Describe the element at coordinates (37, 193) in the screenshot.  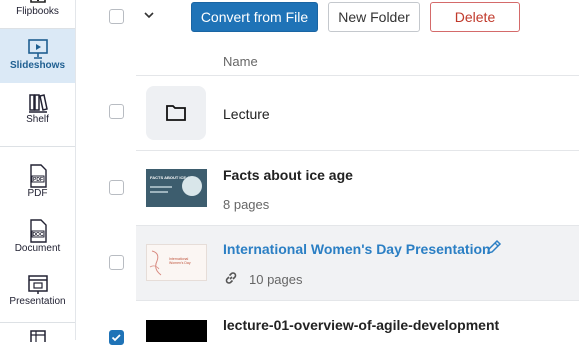
I see `sidebar-item-label: PDF` at that location.